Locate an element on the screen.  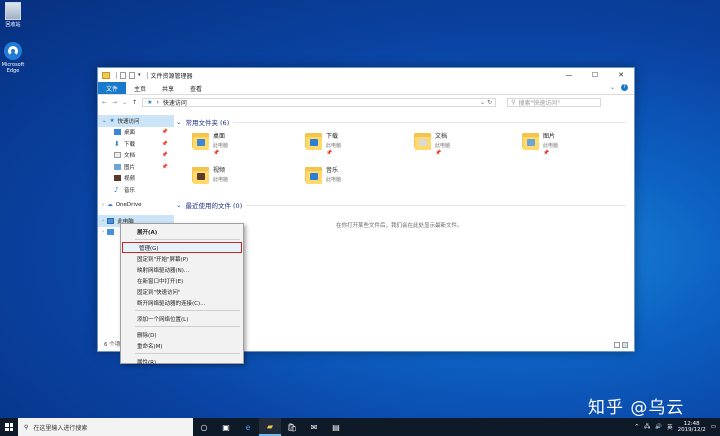
folder-tile-videos: 视频 此电脑 is located at coordinates (210, 174).